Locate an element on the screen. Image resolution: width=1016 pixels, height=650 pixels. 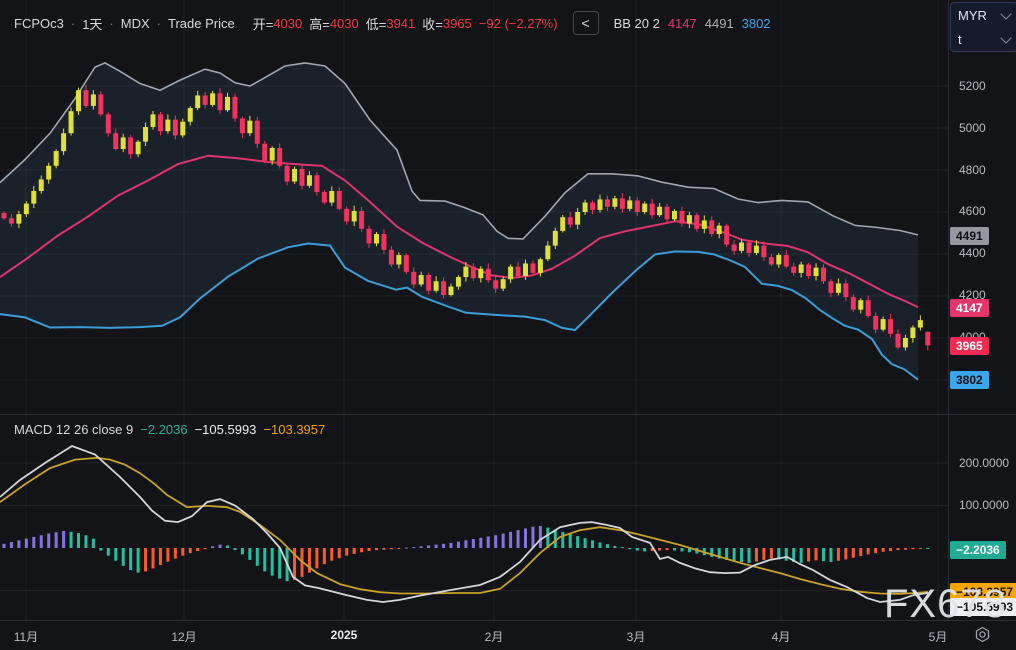
exchange-label: MDX is located at coordinates (135, 23).